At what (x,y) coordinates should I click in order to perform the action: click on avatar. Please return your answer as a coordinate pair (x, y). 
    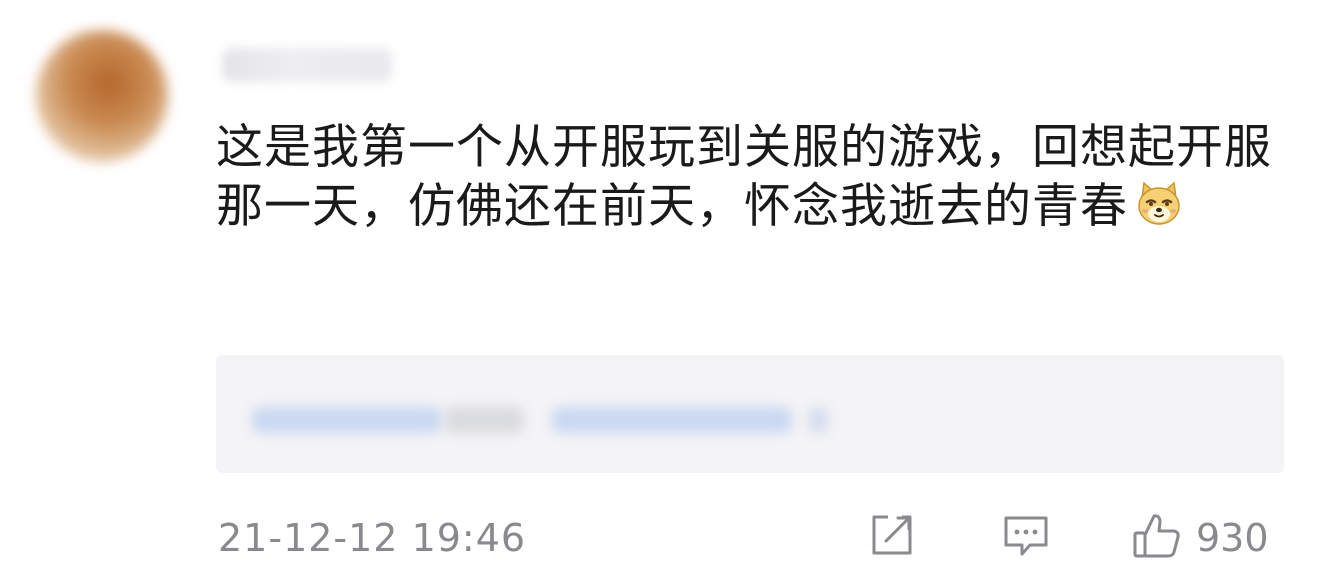
    Looking at the image, I should click on (102, 96).